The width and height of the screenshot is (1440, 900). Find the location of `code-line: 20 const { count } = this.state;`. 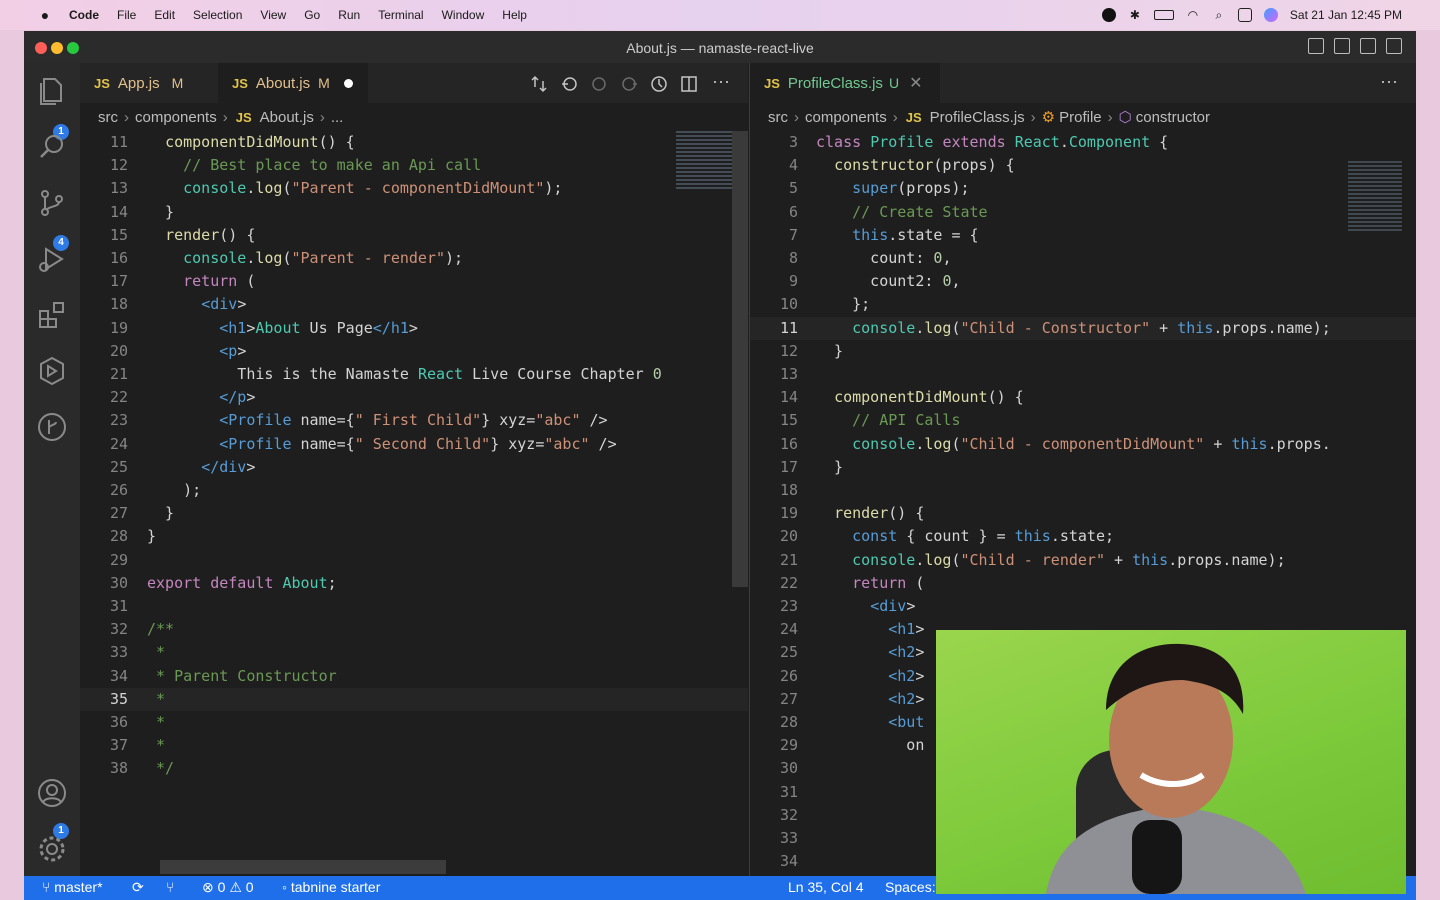

code-line: 20 const { count } = this.state; is located at coordinates (1083, 536).